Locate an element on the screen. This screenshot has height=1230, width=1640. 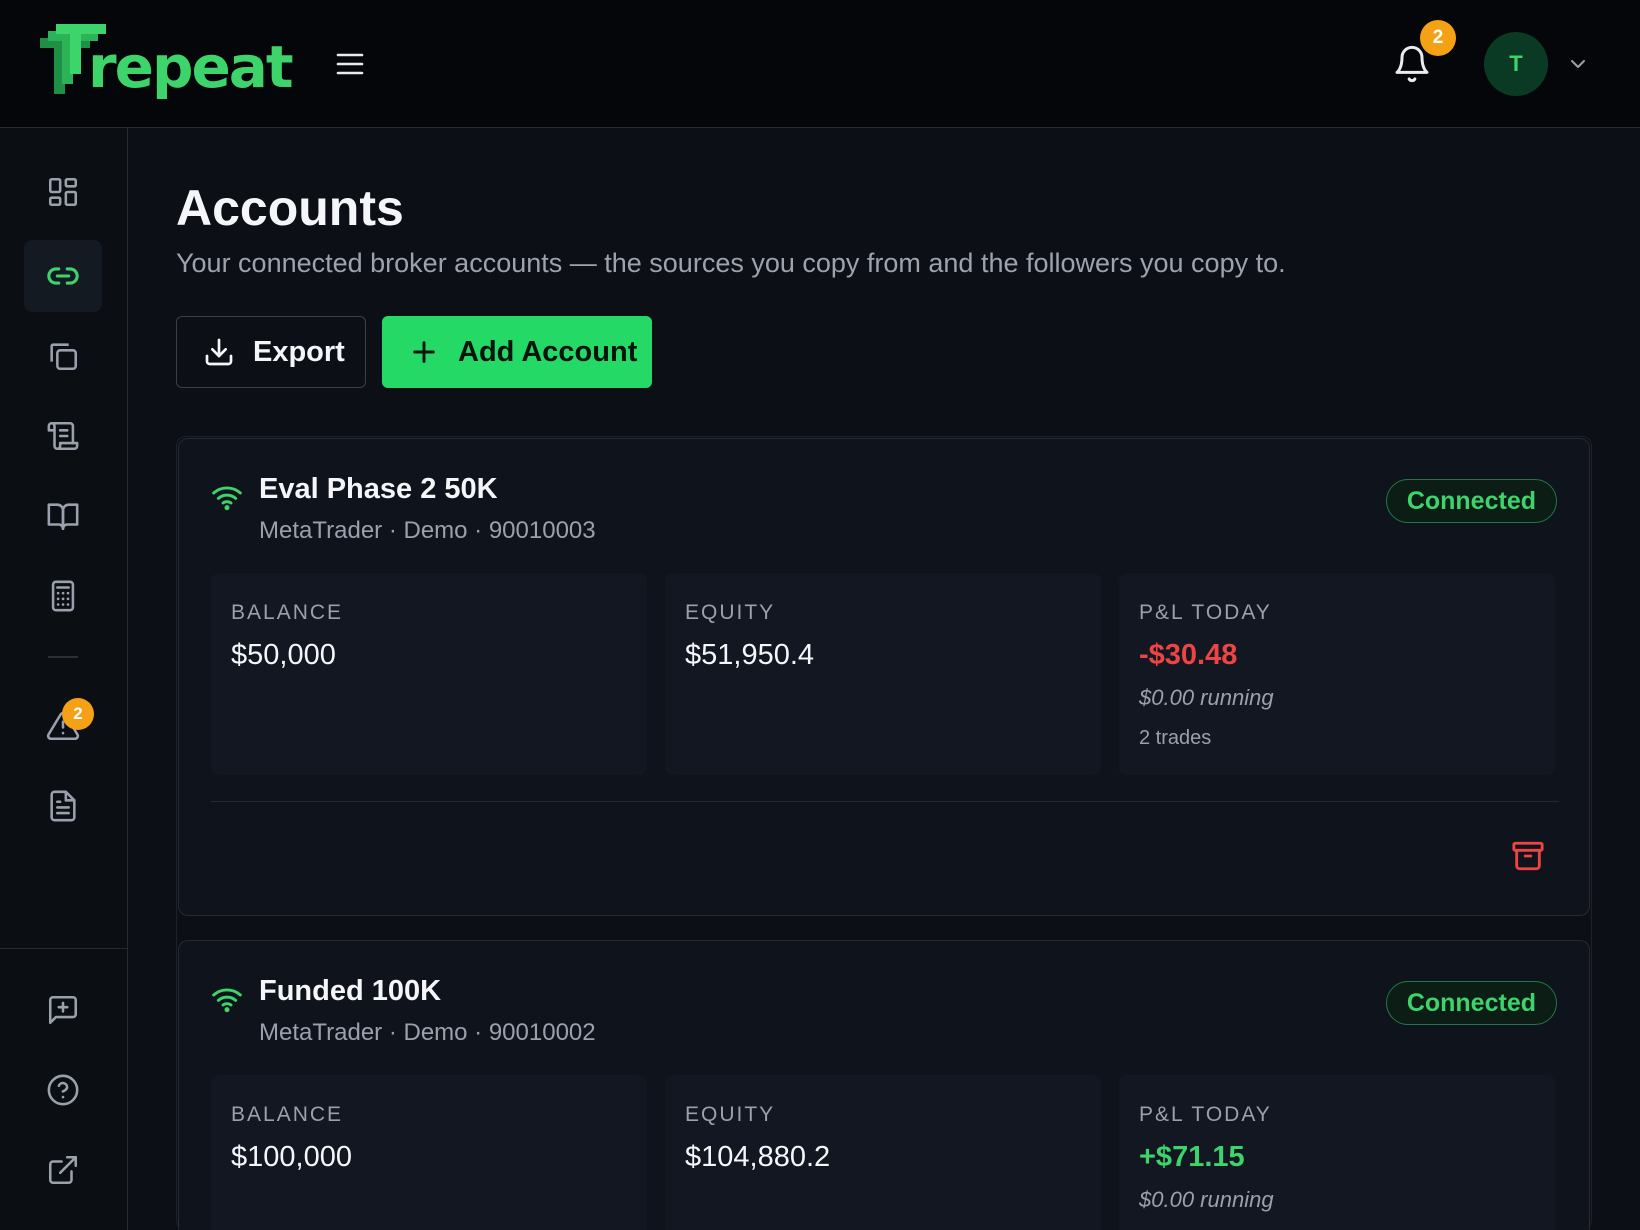
sidebar: 2 is located at coordinates (64, 679).